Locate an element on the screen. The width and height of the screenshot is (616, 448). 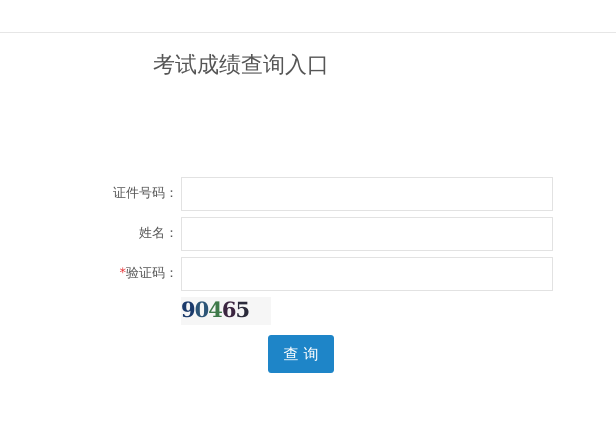
field-label: 姓名： is located at coordinates (158, 234).